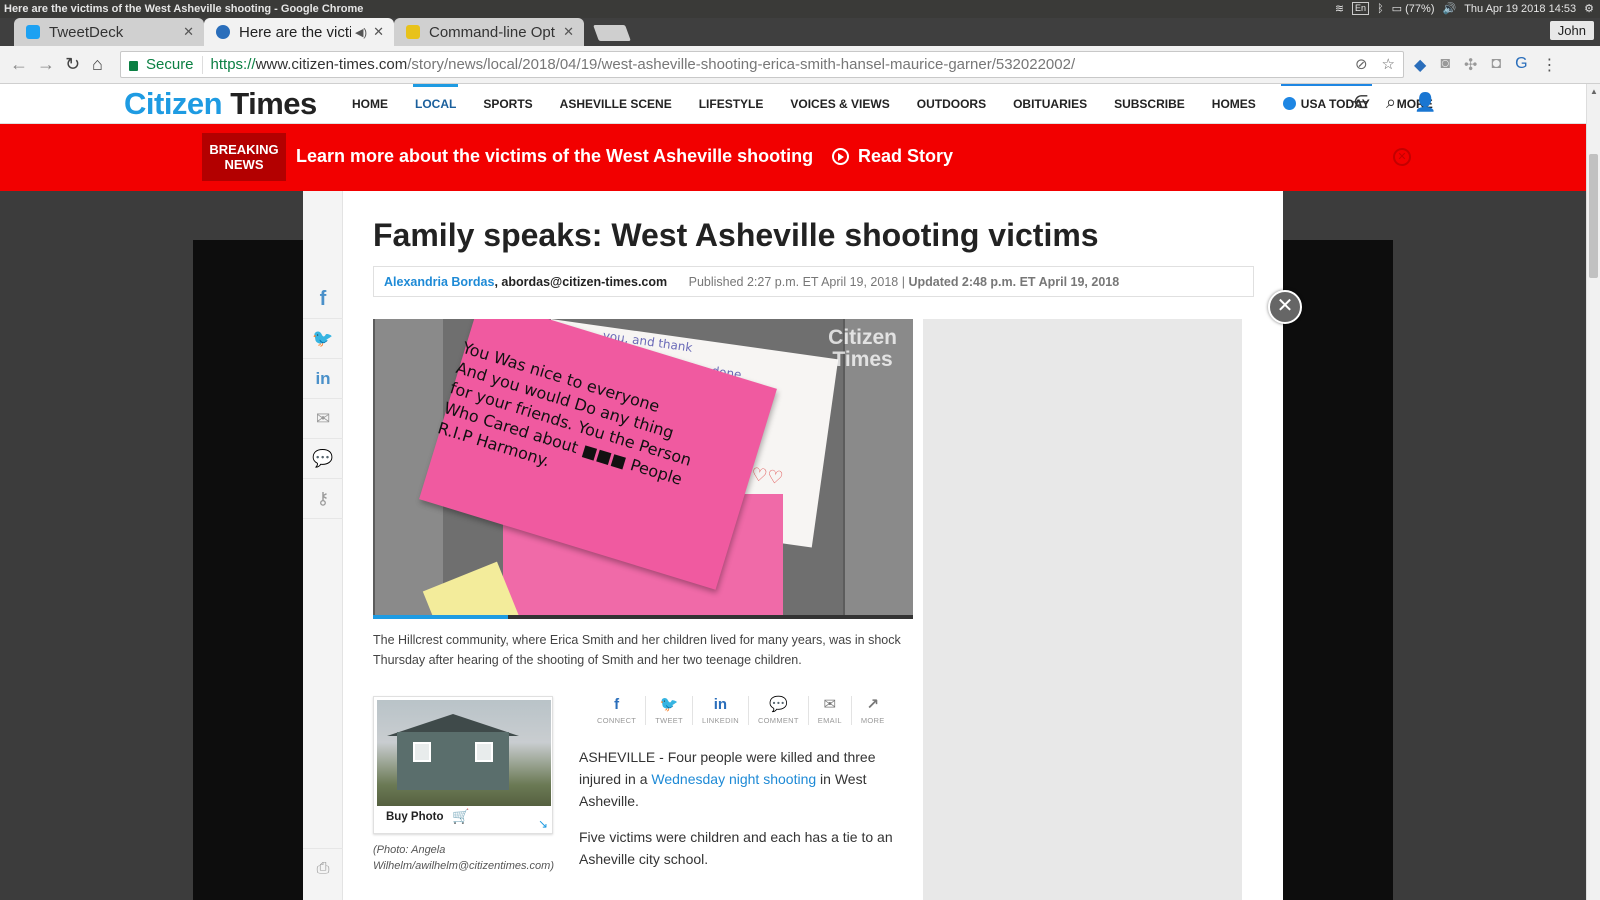  I want to click on share-icon: ⋲, so click(1359, 102).